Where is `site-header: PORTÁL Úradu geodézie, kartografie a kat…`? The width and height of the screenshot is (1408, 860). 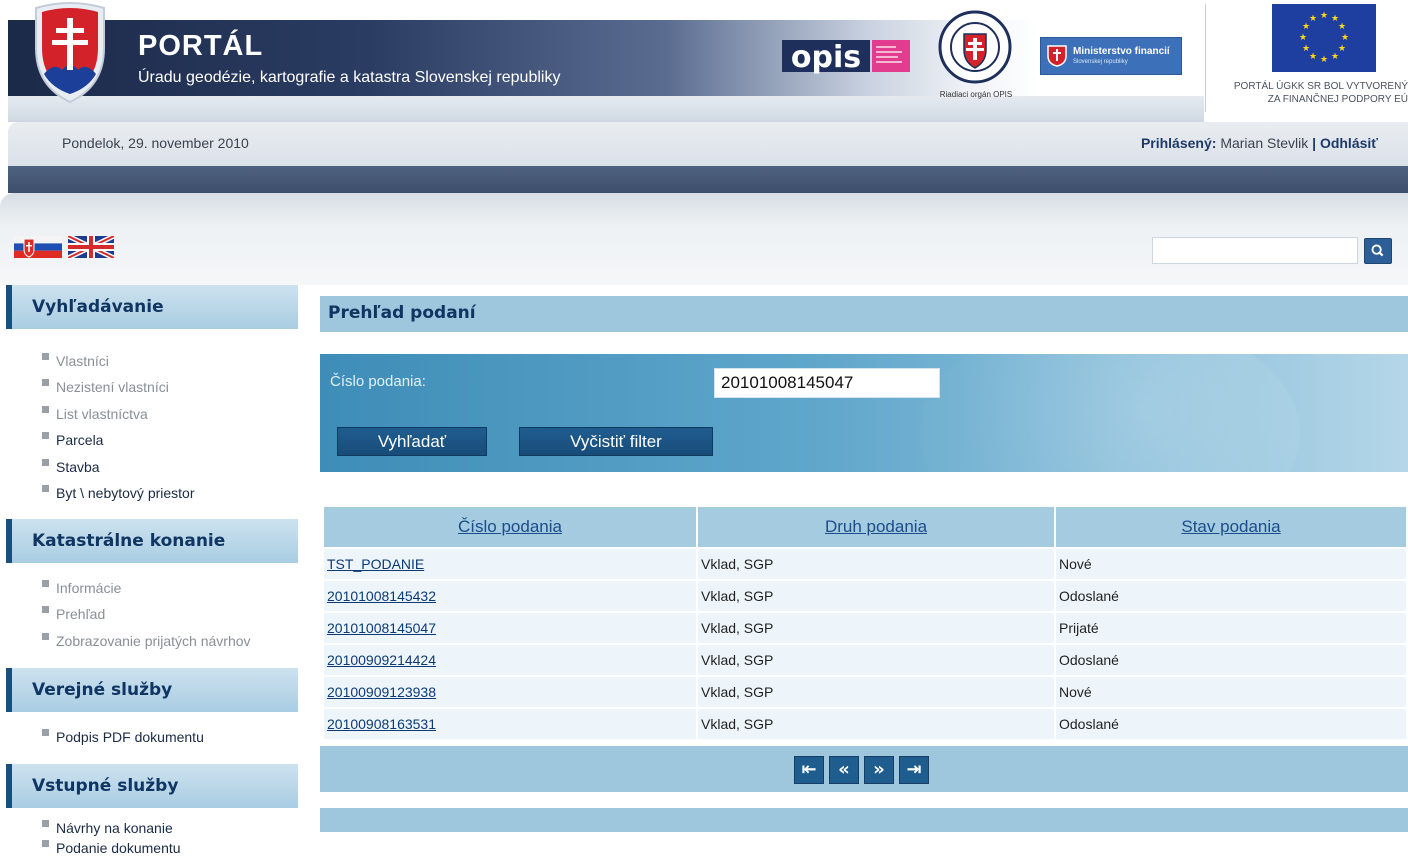
site-header: PORTÁL Úradu geodézie, kartografie a kat… is located at coordinates (704, 61).